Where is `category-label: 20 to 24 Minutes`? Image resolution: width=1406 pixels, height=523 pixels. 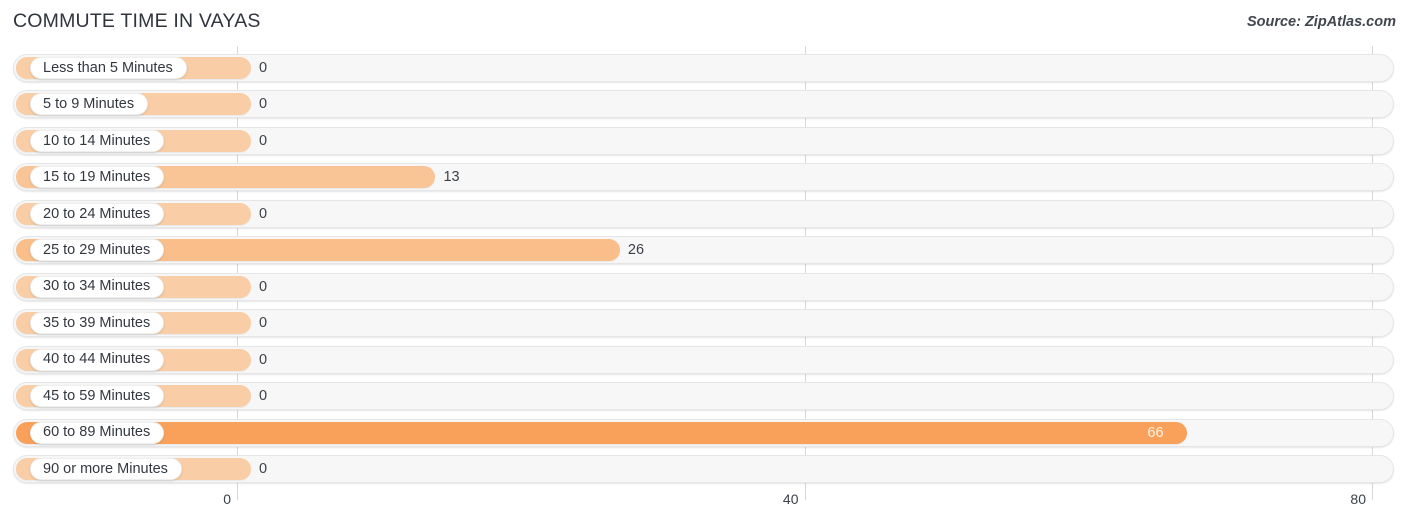
category-label: 20 to 24 Minutes is located at coordinates (97, 213).